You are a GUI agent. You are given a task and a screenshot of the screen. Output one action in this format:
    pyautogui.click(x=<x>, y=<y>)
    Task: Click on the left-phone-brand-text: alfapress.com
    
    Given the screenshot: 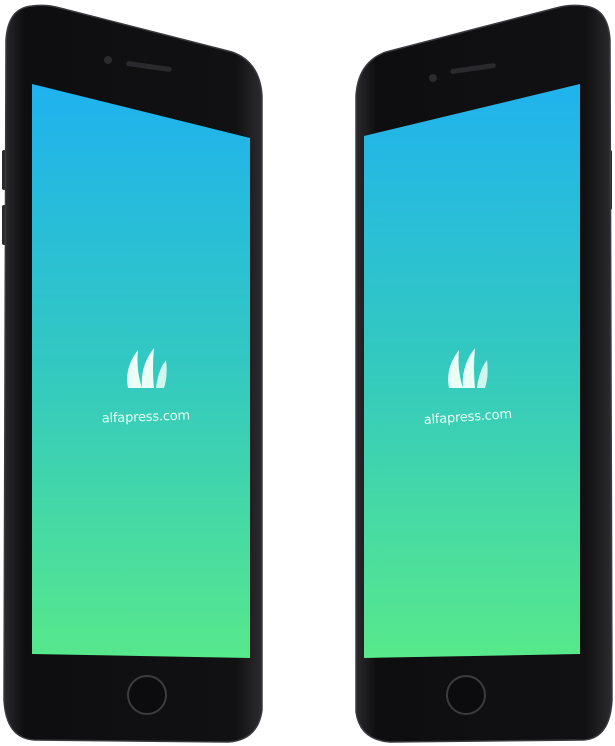 What is the action you would take?
    pyautogui.click(x=146, y=417)
    